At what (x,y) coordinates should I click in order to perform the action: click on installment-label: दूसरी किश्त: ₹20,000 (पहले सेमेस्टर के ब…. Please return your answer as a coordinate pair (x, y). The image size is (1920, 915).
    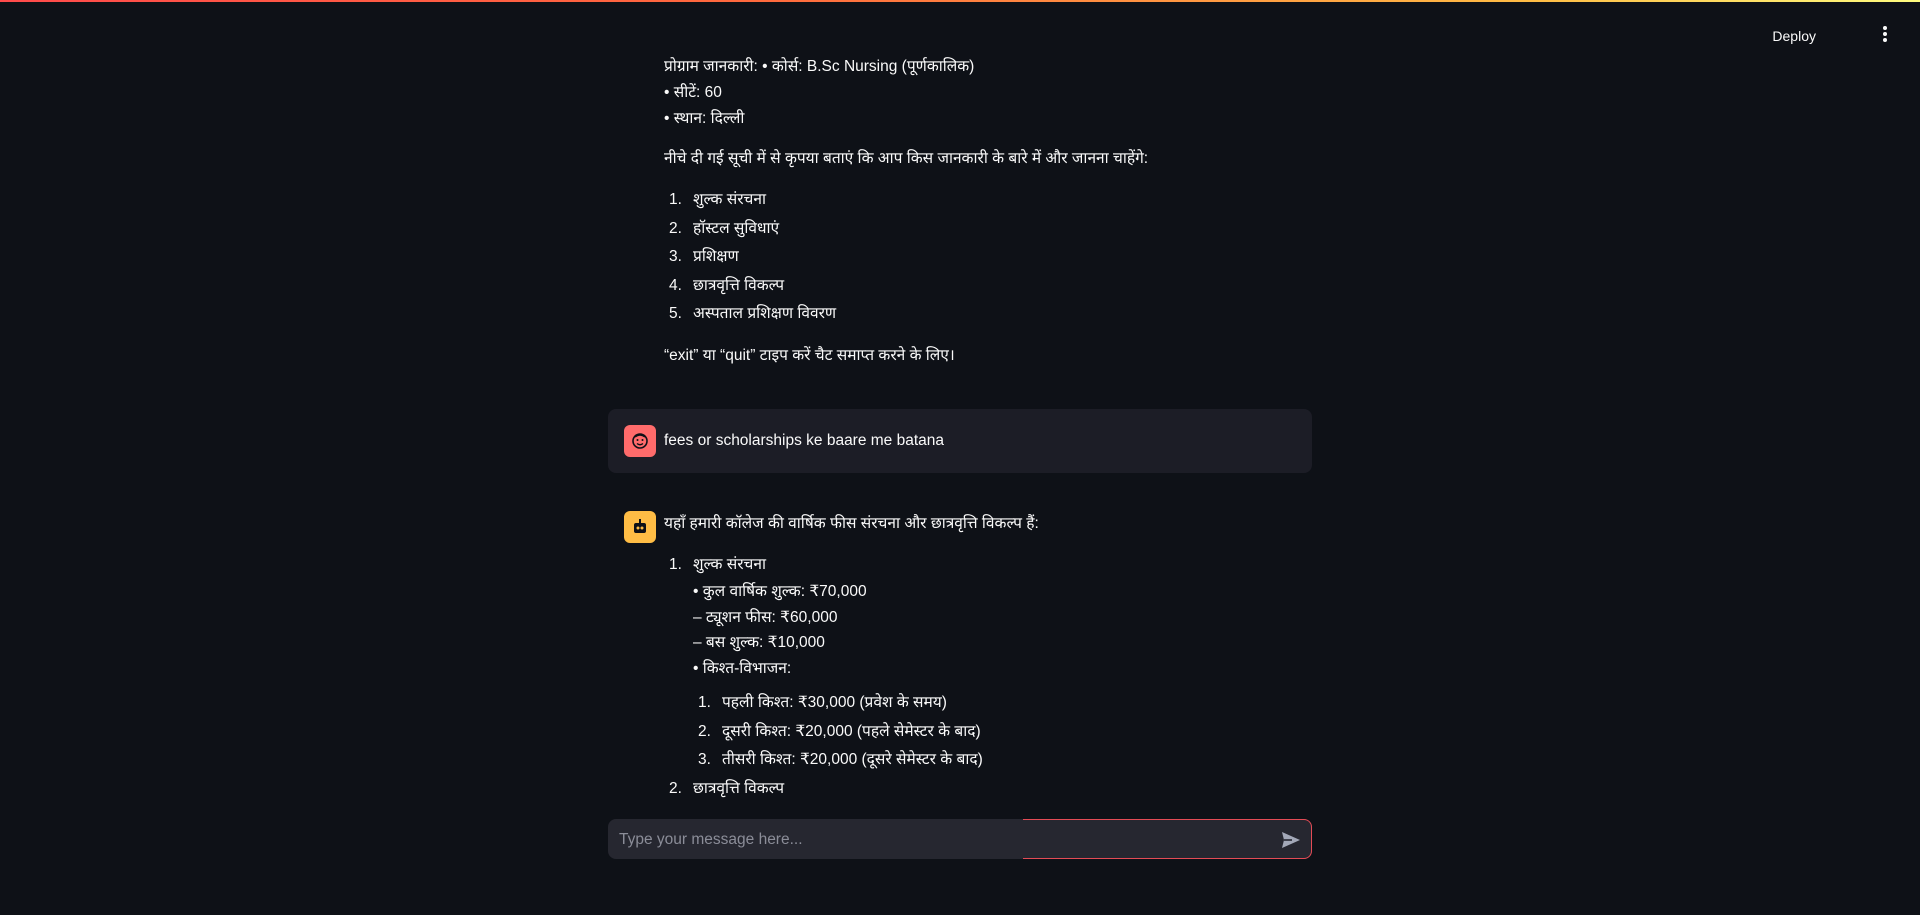
    Looking at the image, I should click on (851, 731).